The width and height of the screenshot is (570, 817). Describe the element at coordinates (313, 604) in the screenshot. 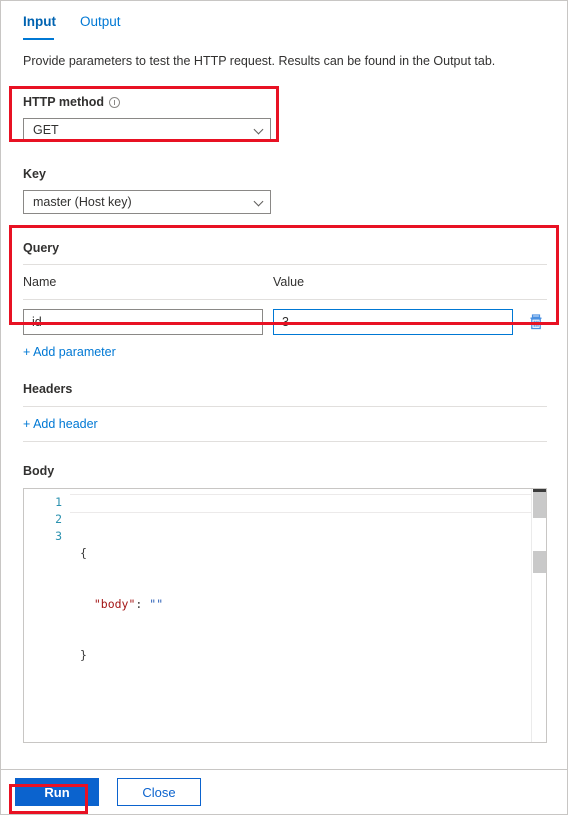

I see `code-line-2: "body": ""` at that location.